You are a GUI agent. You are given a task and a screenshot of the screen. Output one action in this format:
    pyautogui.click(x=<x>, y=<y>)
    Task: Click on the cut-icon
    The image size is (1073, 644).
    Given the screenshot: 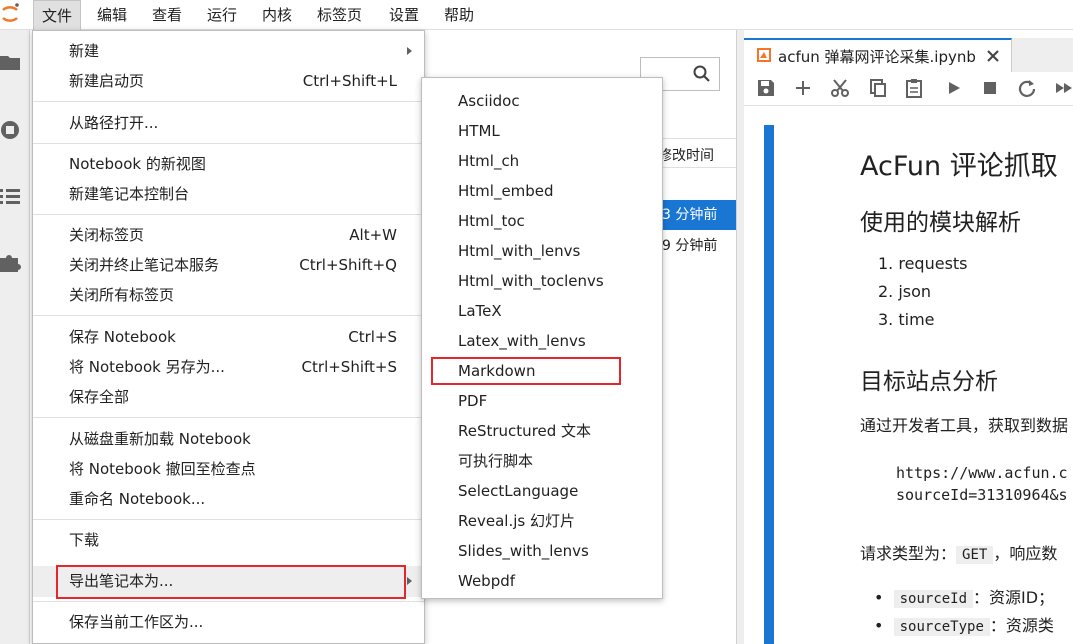 What is the action you would take?
    pyautogui.click(x=841, y=89)
    